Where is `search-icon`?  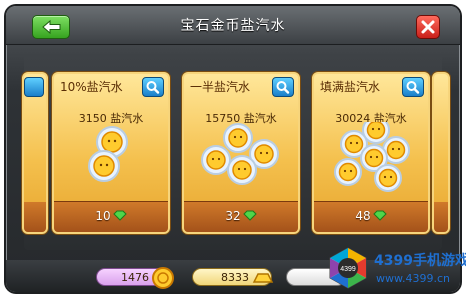
search-icon is located at coordinates (34, 87).